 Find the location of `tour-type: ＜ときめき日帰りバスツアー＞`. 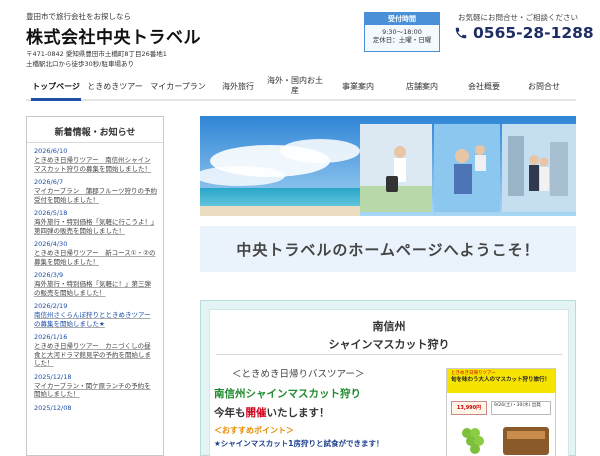

tour-type: ＜ときめき日帰りバスツアー＞ is located at coordinates (298, 374).